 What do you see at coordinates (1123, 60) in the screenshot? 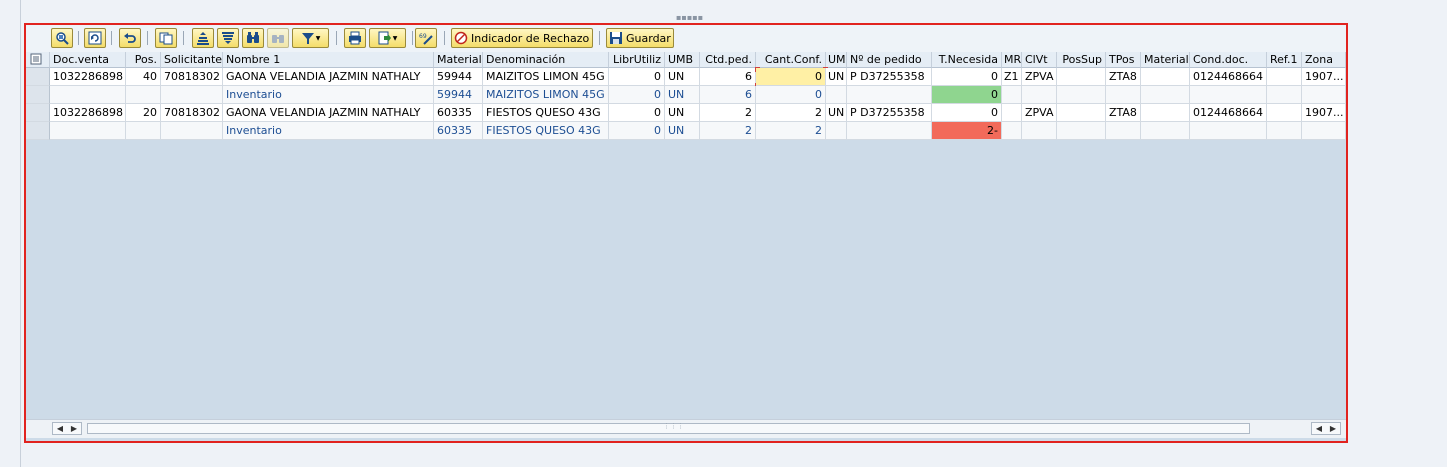
I see `col-header-tpos: TPos` at bounding box center [1123, 60].